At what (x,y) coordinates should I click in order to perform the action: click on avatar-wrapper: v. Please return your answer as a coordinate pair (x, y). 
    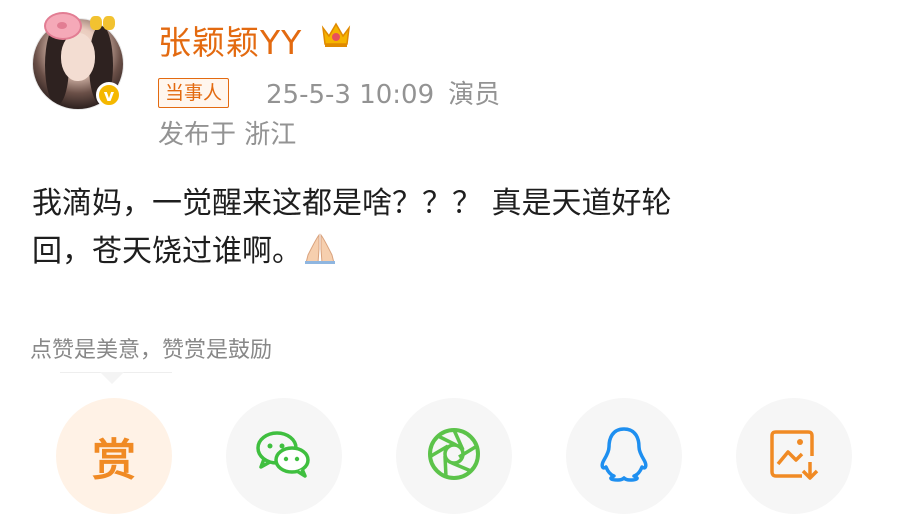
    Looking at the image, I should click on (80, 61).